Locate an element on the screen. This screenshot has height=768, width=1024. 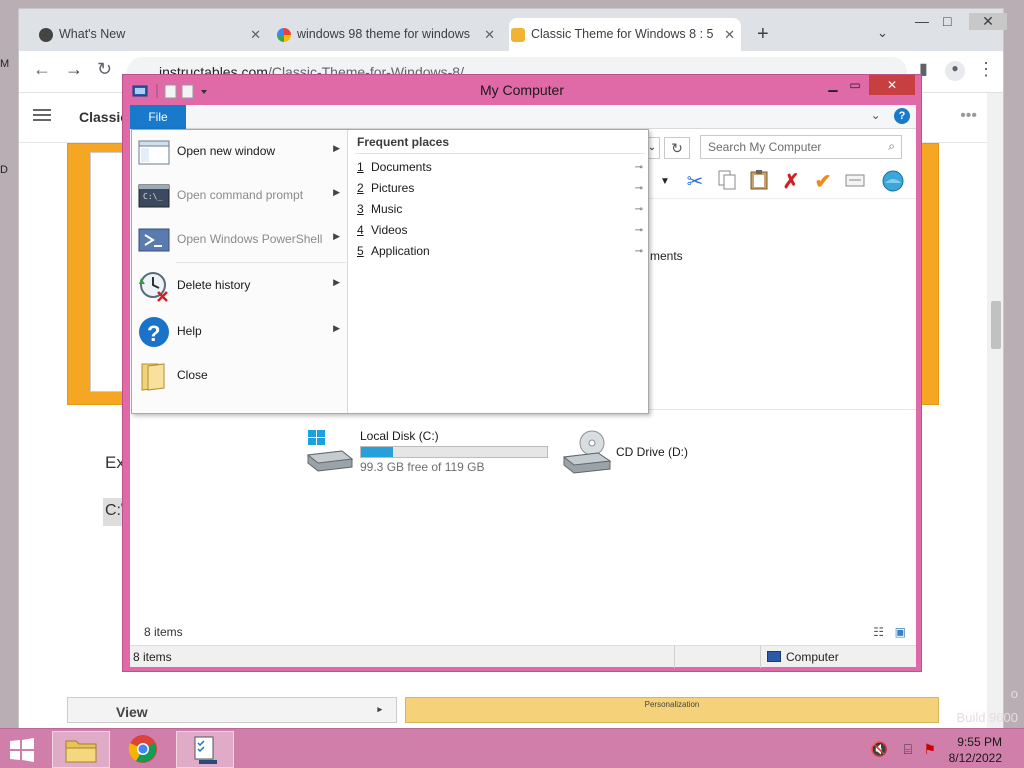
tab-google-search: windows 98 theme for windows ✕ is located at coordinates (388, 34).